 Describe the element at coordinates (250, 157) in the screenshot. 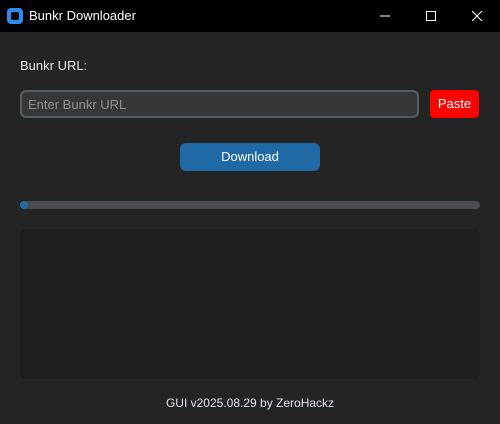

I see `download-button: Download` at that location.